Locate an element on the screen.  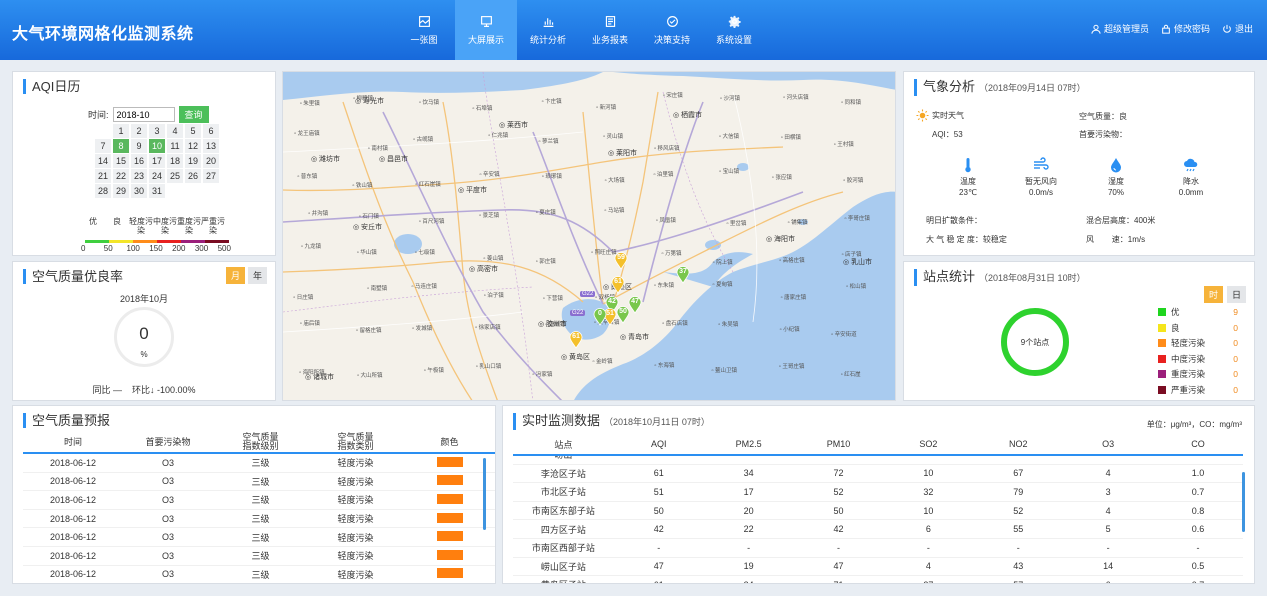
calendar-day: 9 is located at coordinates (139, 146).